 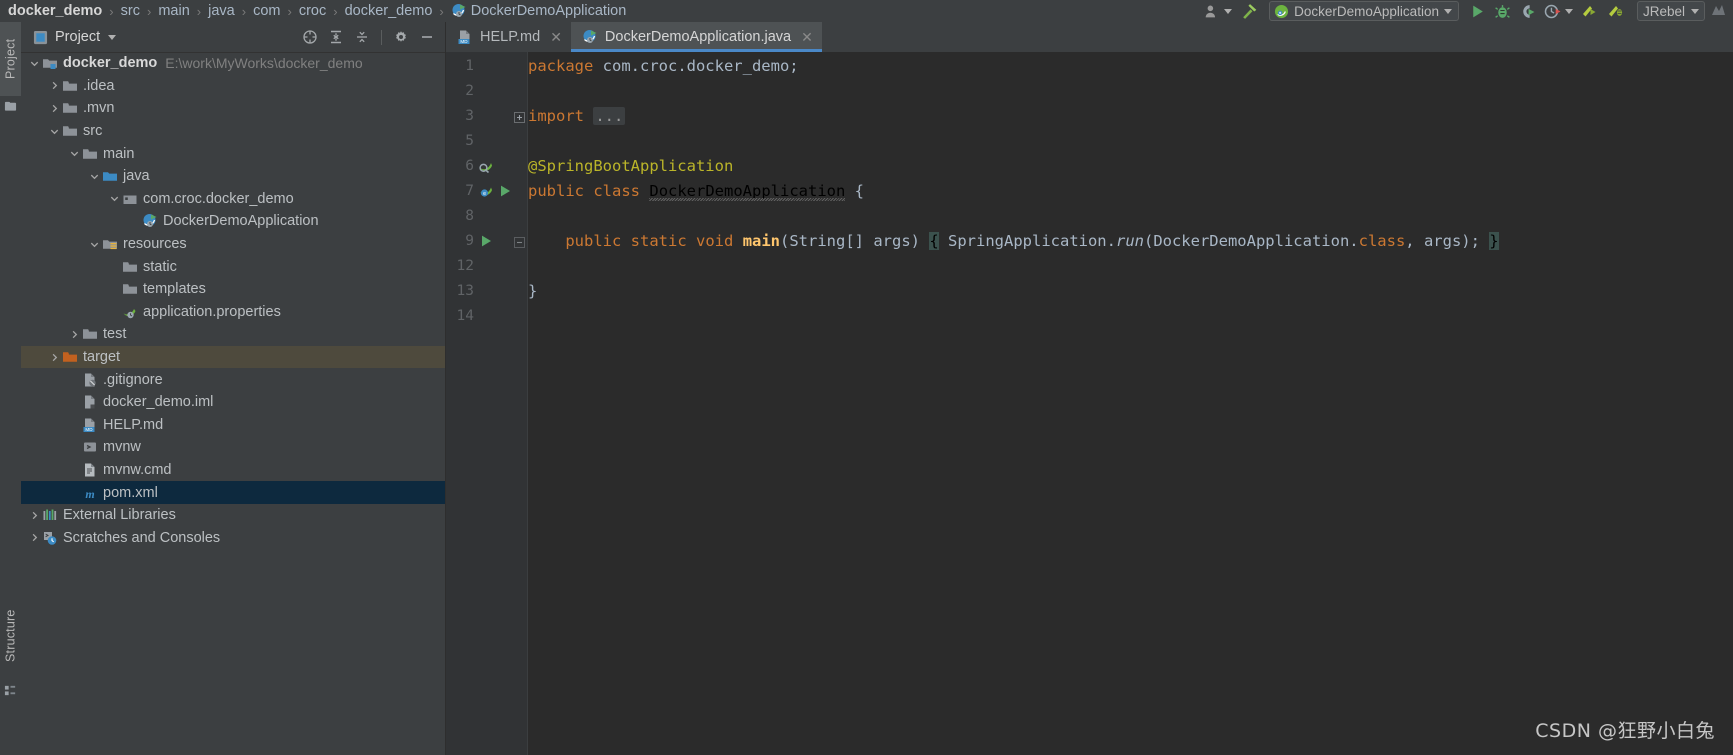 What do you see at coordinates (10, 636) in the screenshot?
I see `sidebar-item-structure: Structure` at bounding box center [10, 636].